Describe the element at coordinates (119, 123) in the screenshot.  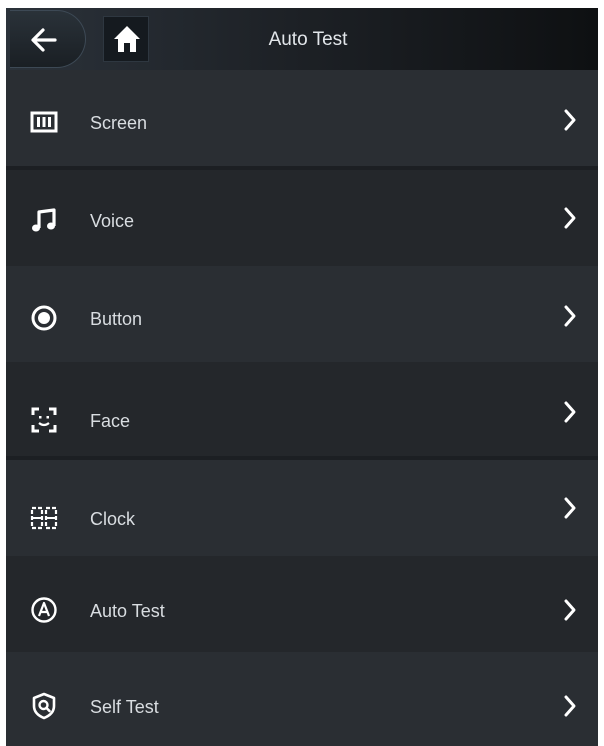
I see `menu-item-label: Screen` at that location.